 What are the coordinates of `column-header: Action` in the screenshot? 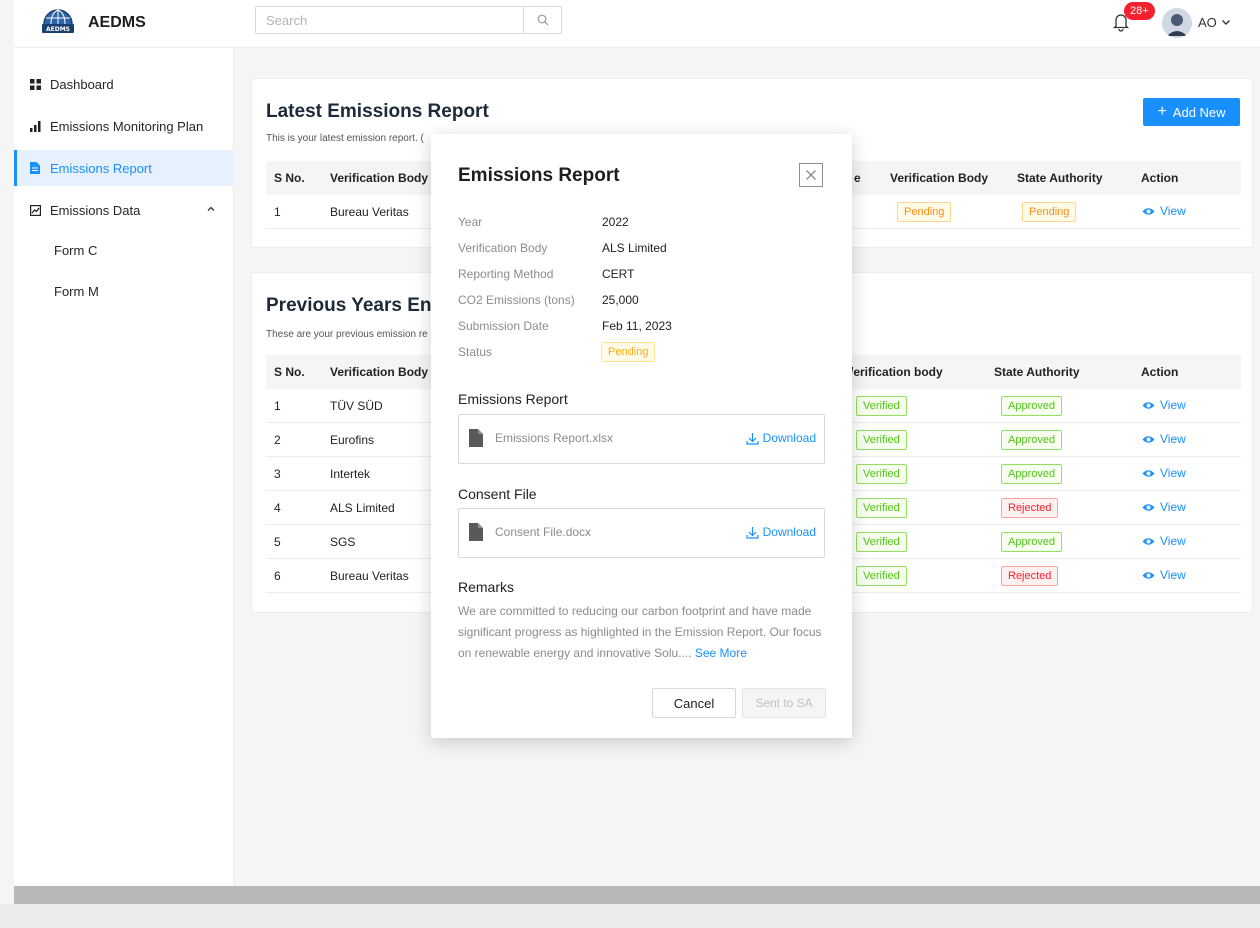 It's located at (1160, 372).